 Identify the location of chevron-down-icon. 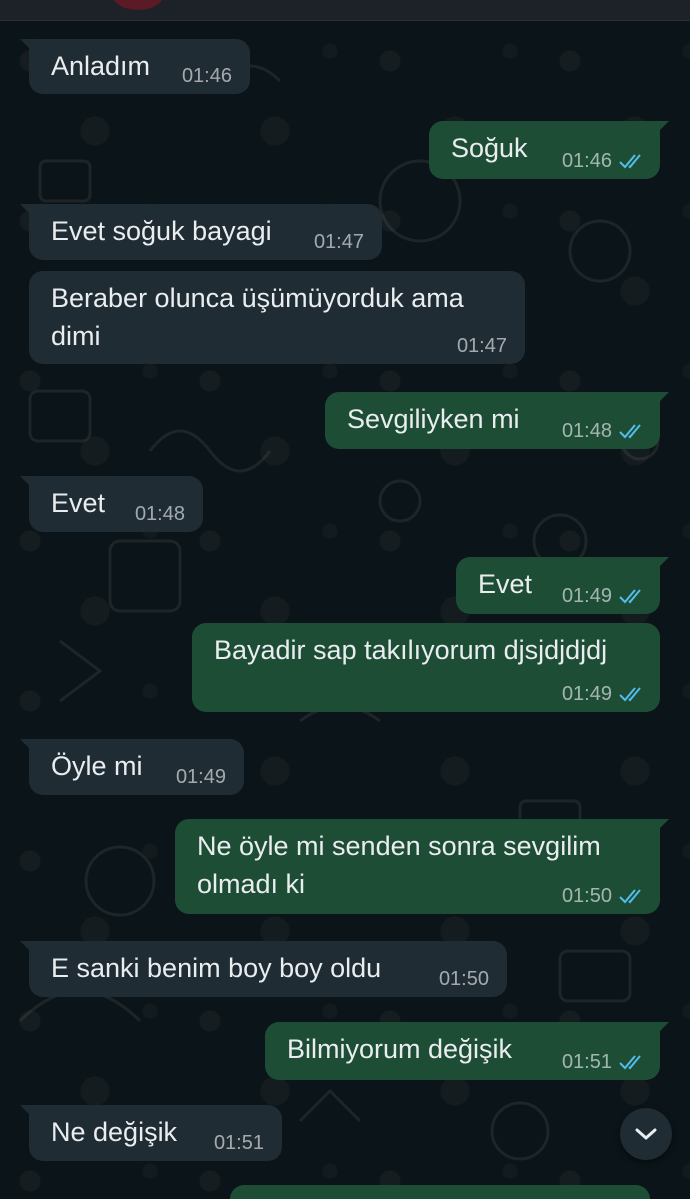
(646, 1134).